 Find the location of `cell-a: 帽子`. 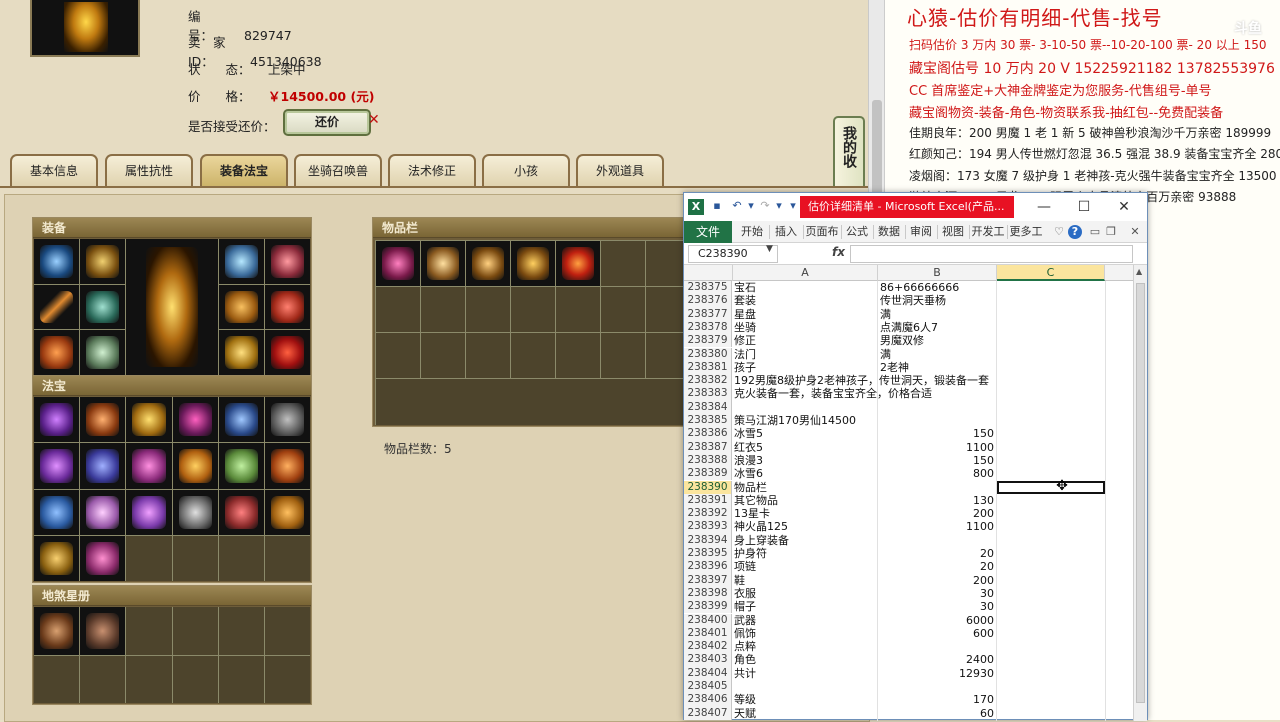

cell-a: 帽子 is located at coordinates (805, 606).